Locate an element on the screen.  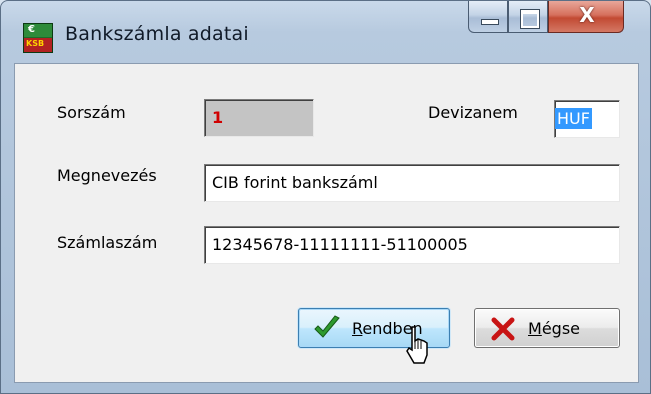
devizanem-field: HUF is located at coordinates (587, 119).